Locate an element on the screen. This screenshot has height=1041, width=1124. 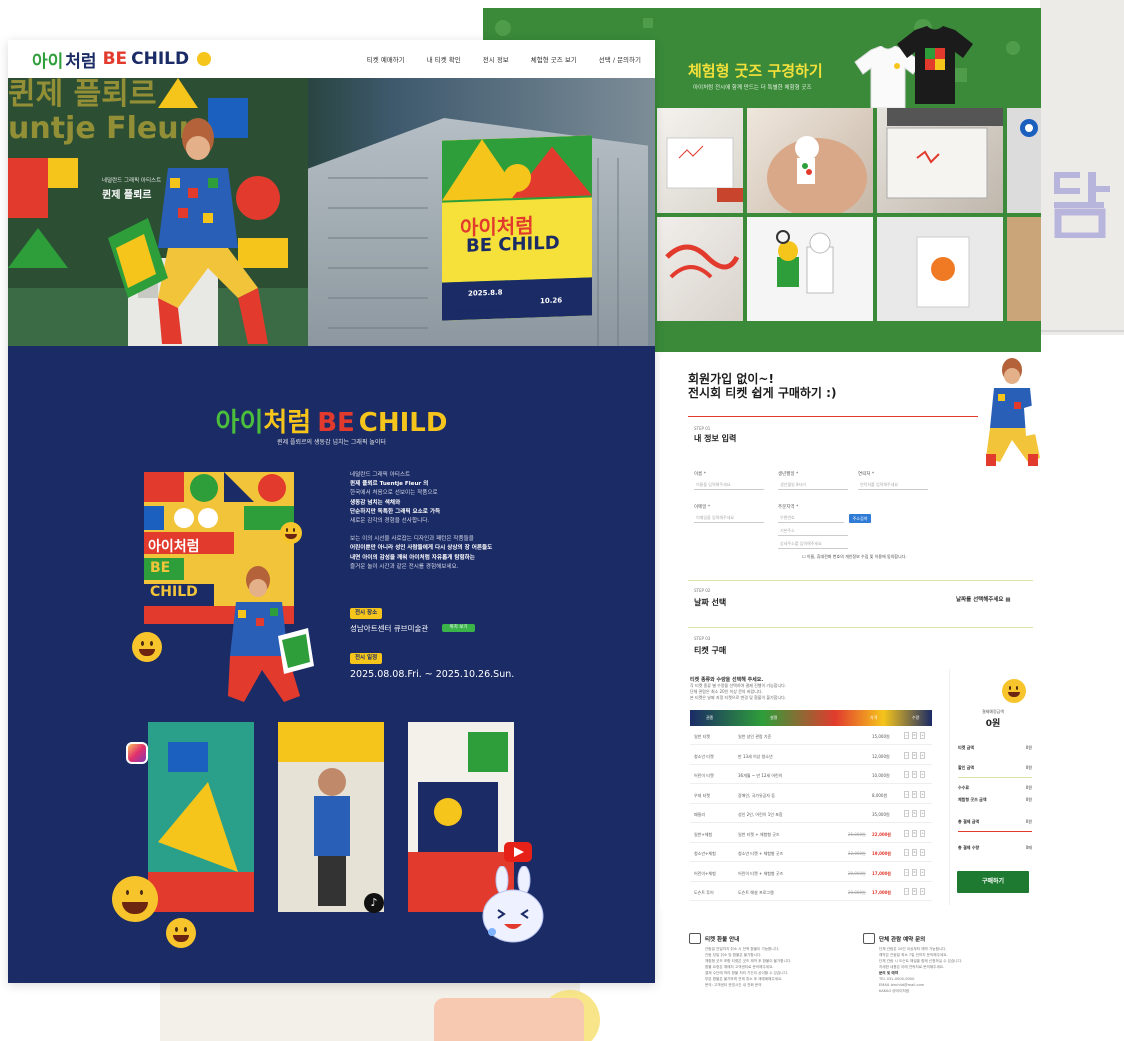
address-detail-input: 상세주소를 입력해주세요 is located at coordinates (813, 544).